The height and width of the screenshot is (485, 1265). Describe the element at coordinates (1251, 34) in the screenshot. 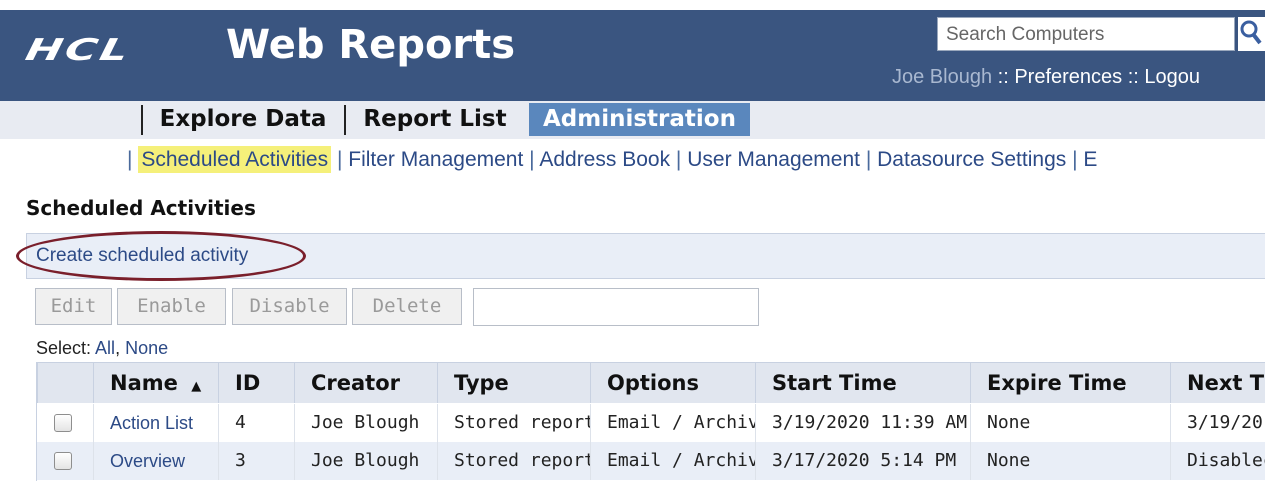

I see `search-icon` at that location.